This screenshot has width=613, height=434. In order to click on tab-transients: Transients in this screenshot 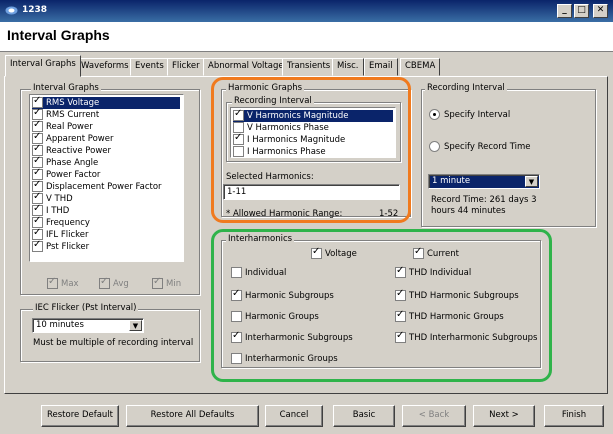, I will do `click(309, 67)`.